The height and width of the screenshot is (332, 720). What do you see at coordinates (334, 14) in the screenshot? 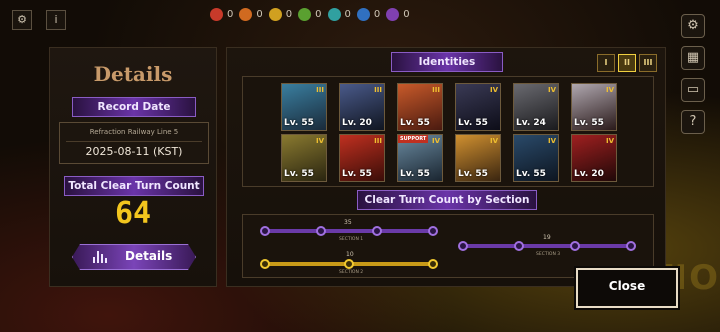
I see `teal-orb-icon` at bounding box center [334, 14].